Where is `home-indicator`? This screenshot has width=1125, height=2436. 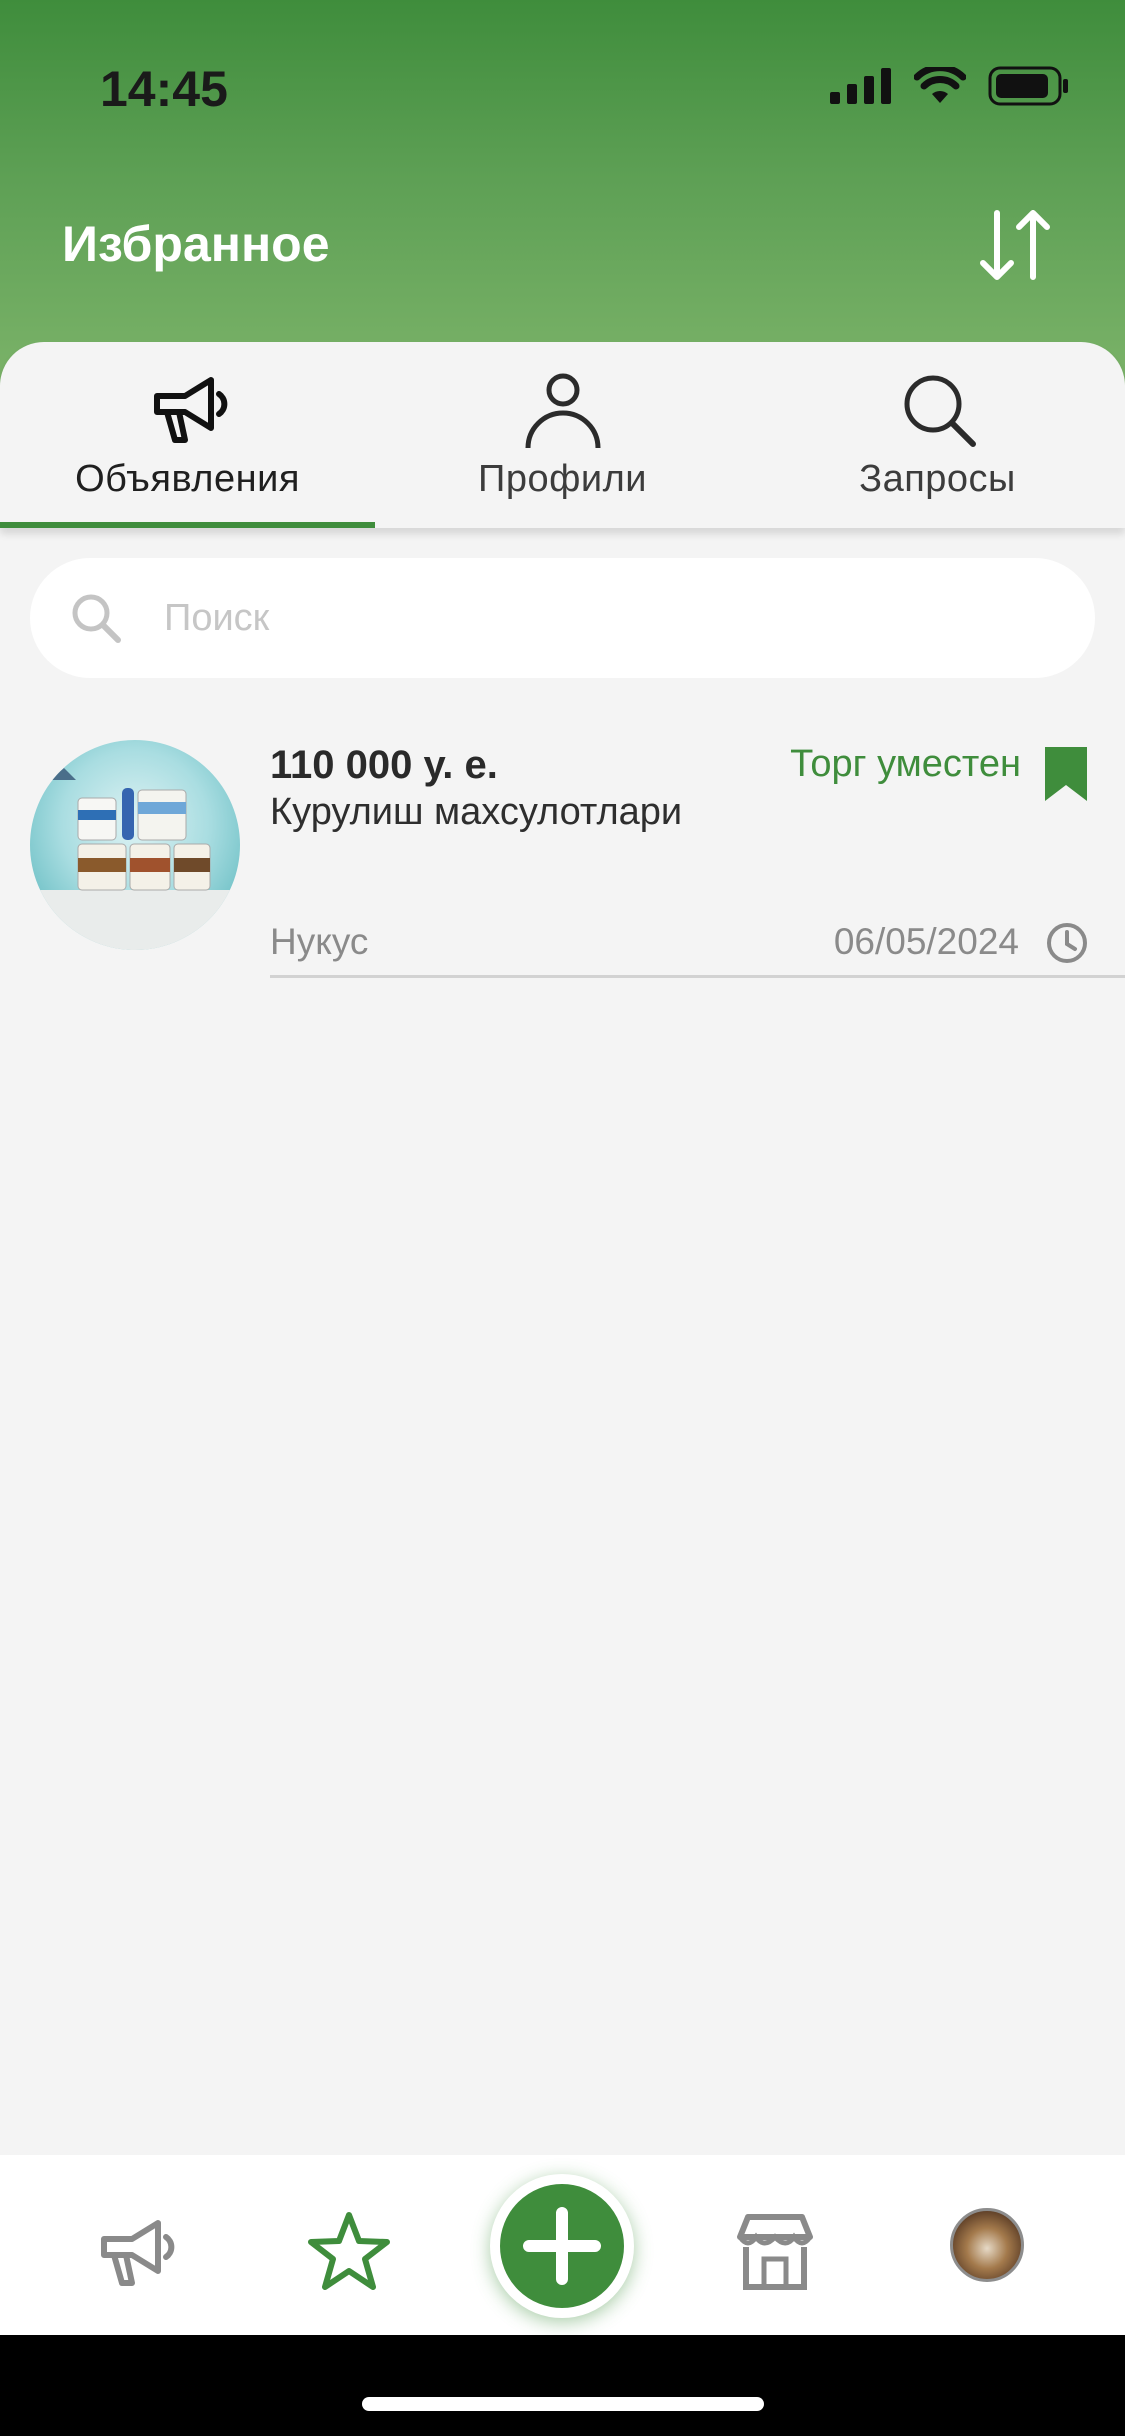 home-indicator is located at coordinates (563, 2404).